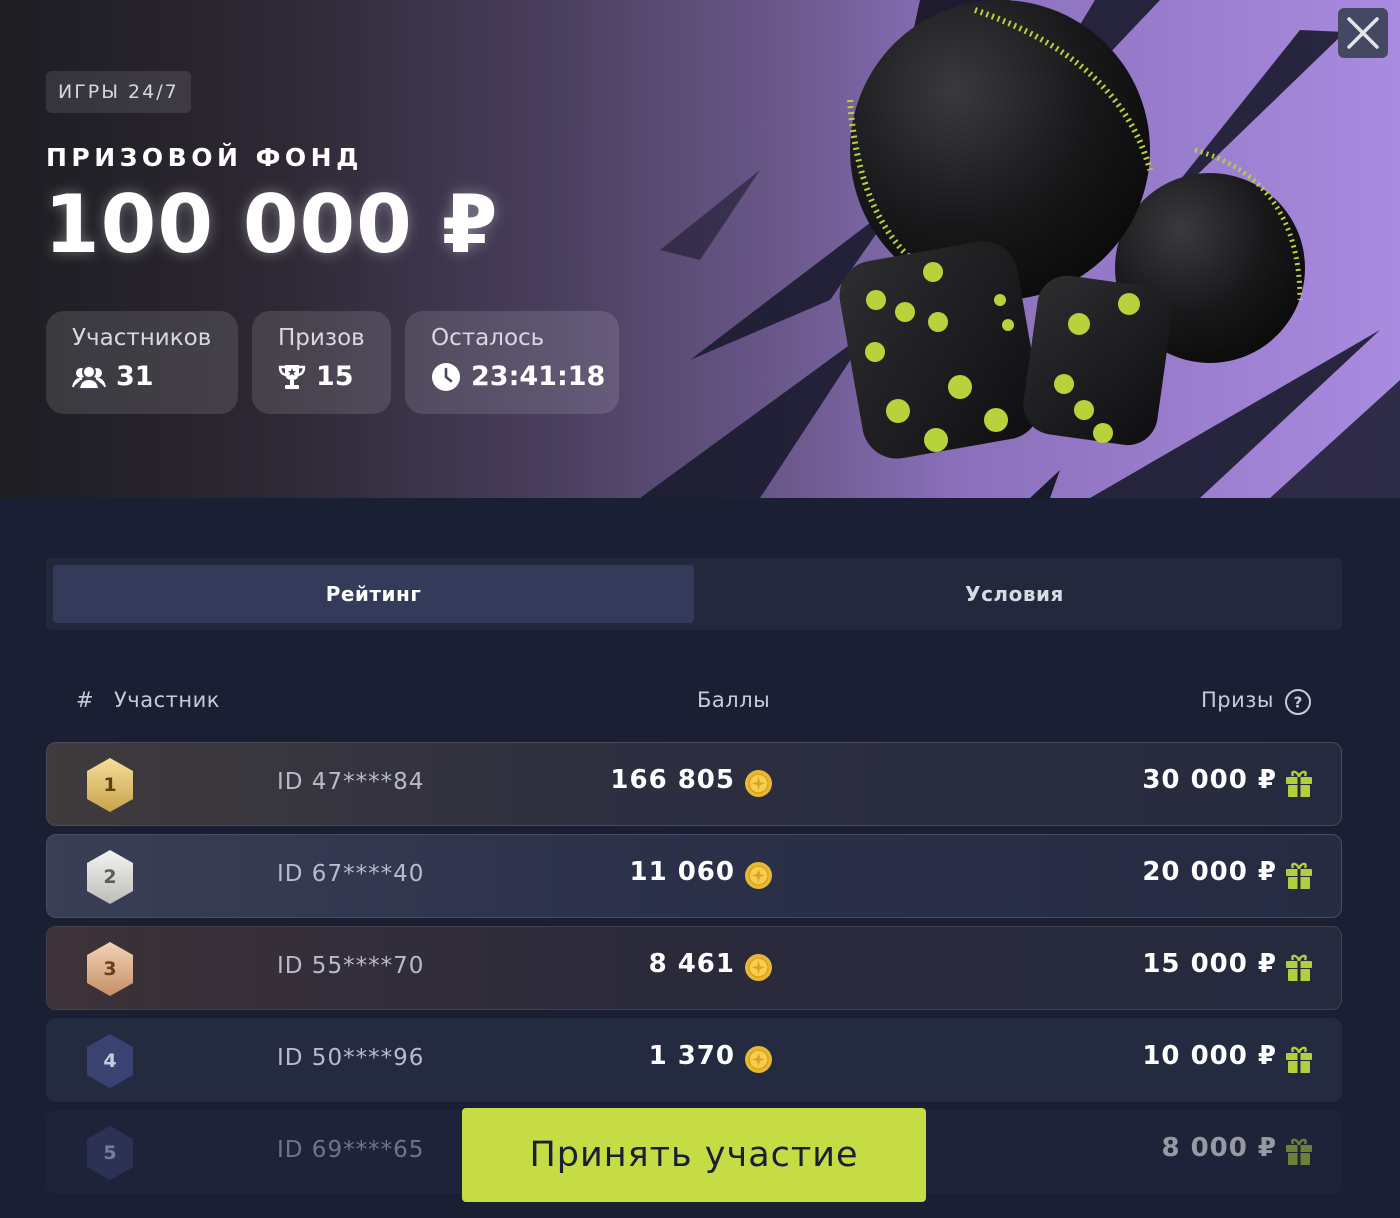  I want to click on leaderboard-row: 4 ID 50****96 1 370 10 000 ₽, so click(694, 1060).